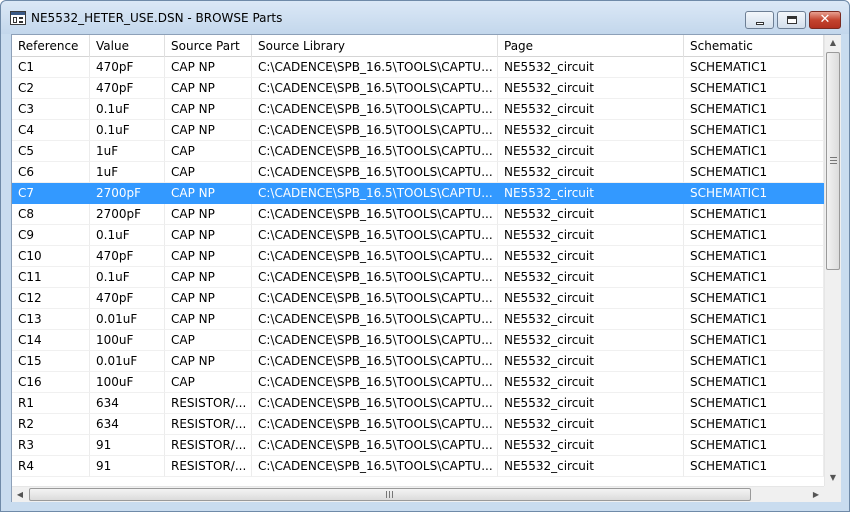  Describe the element at coordinates (816, 495) in the screenshot. I see `scroll-right-arrow-icon: ▶` at that location.